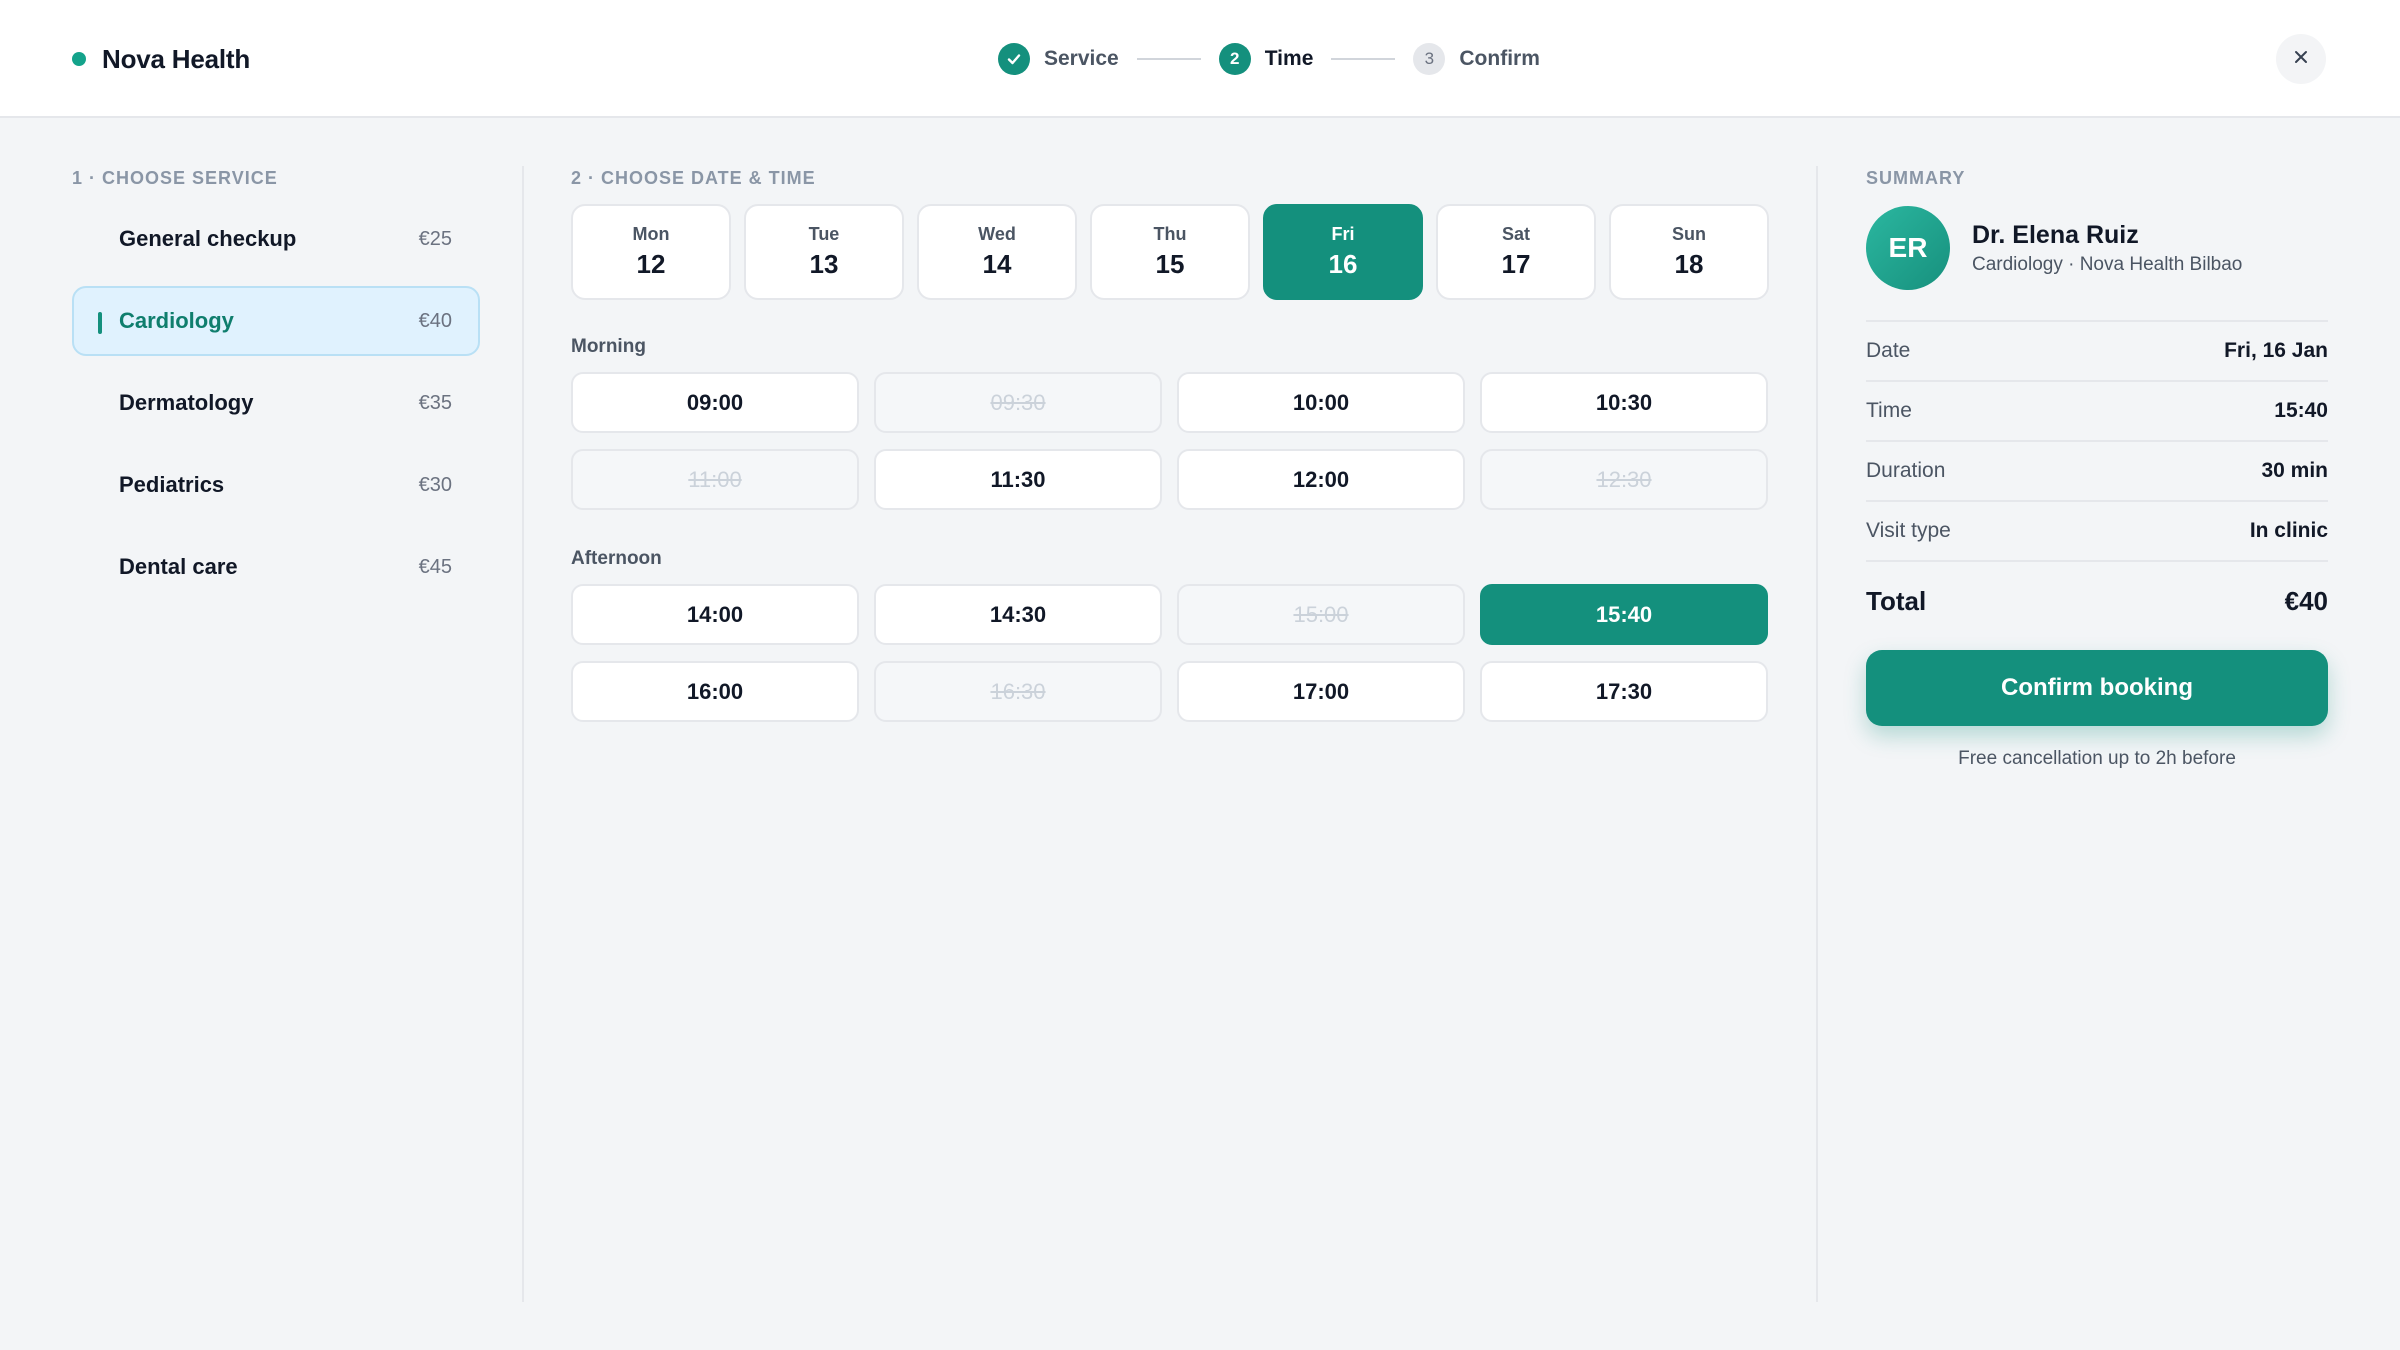  Describe the element at coordinates (1888, 350) in the screenshot. I see `summary-key: Date` at that location.